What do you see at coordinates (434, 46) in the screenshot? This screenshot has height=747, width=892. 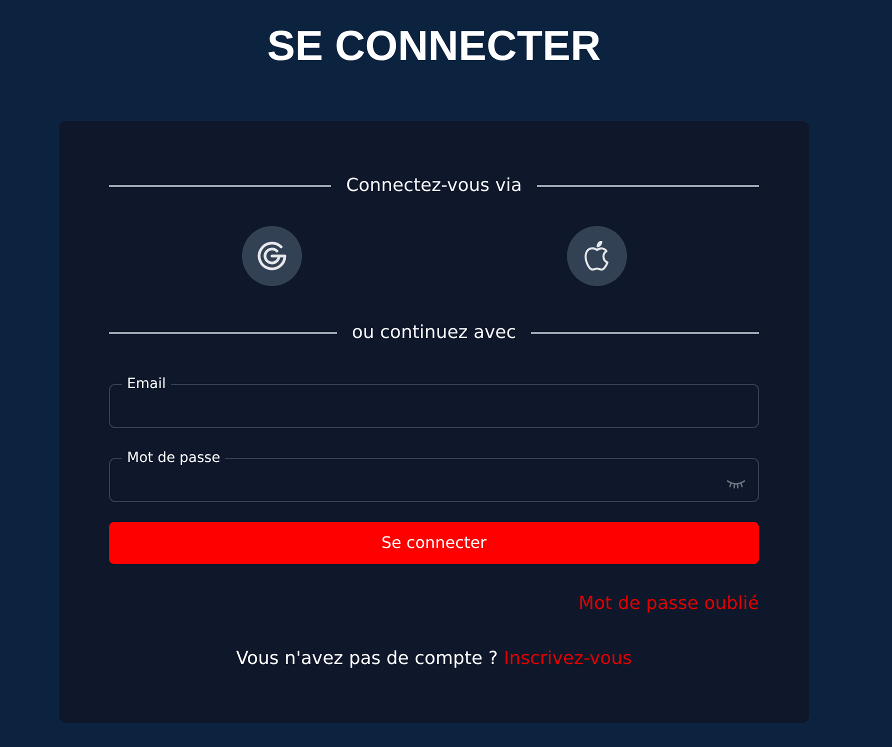 I see `page-title: SE CONNECTER` at bounding box center [434, 46].